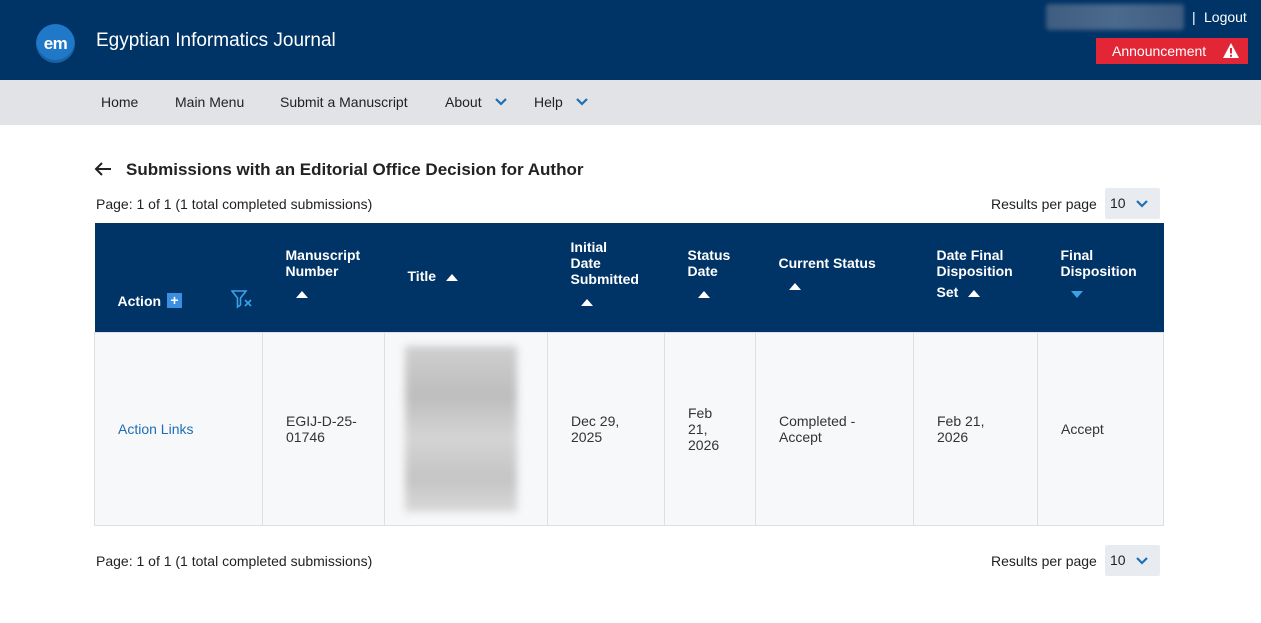 This screenshot has width=1261, height=623. Describe the element at coordinates (501, 102) in the screenshot. I see `about-chevron-down-icon` at that location.